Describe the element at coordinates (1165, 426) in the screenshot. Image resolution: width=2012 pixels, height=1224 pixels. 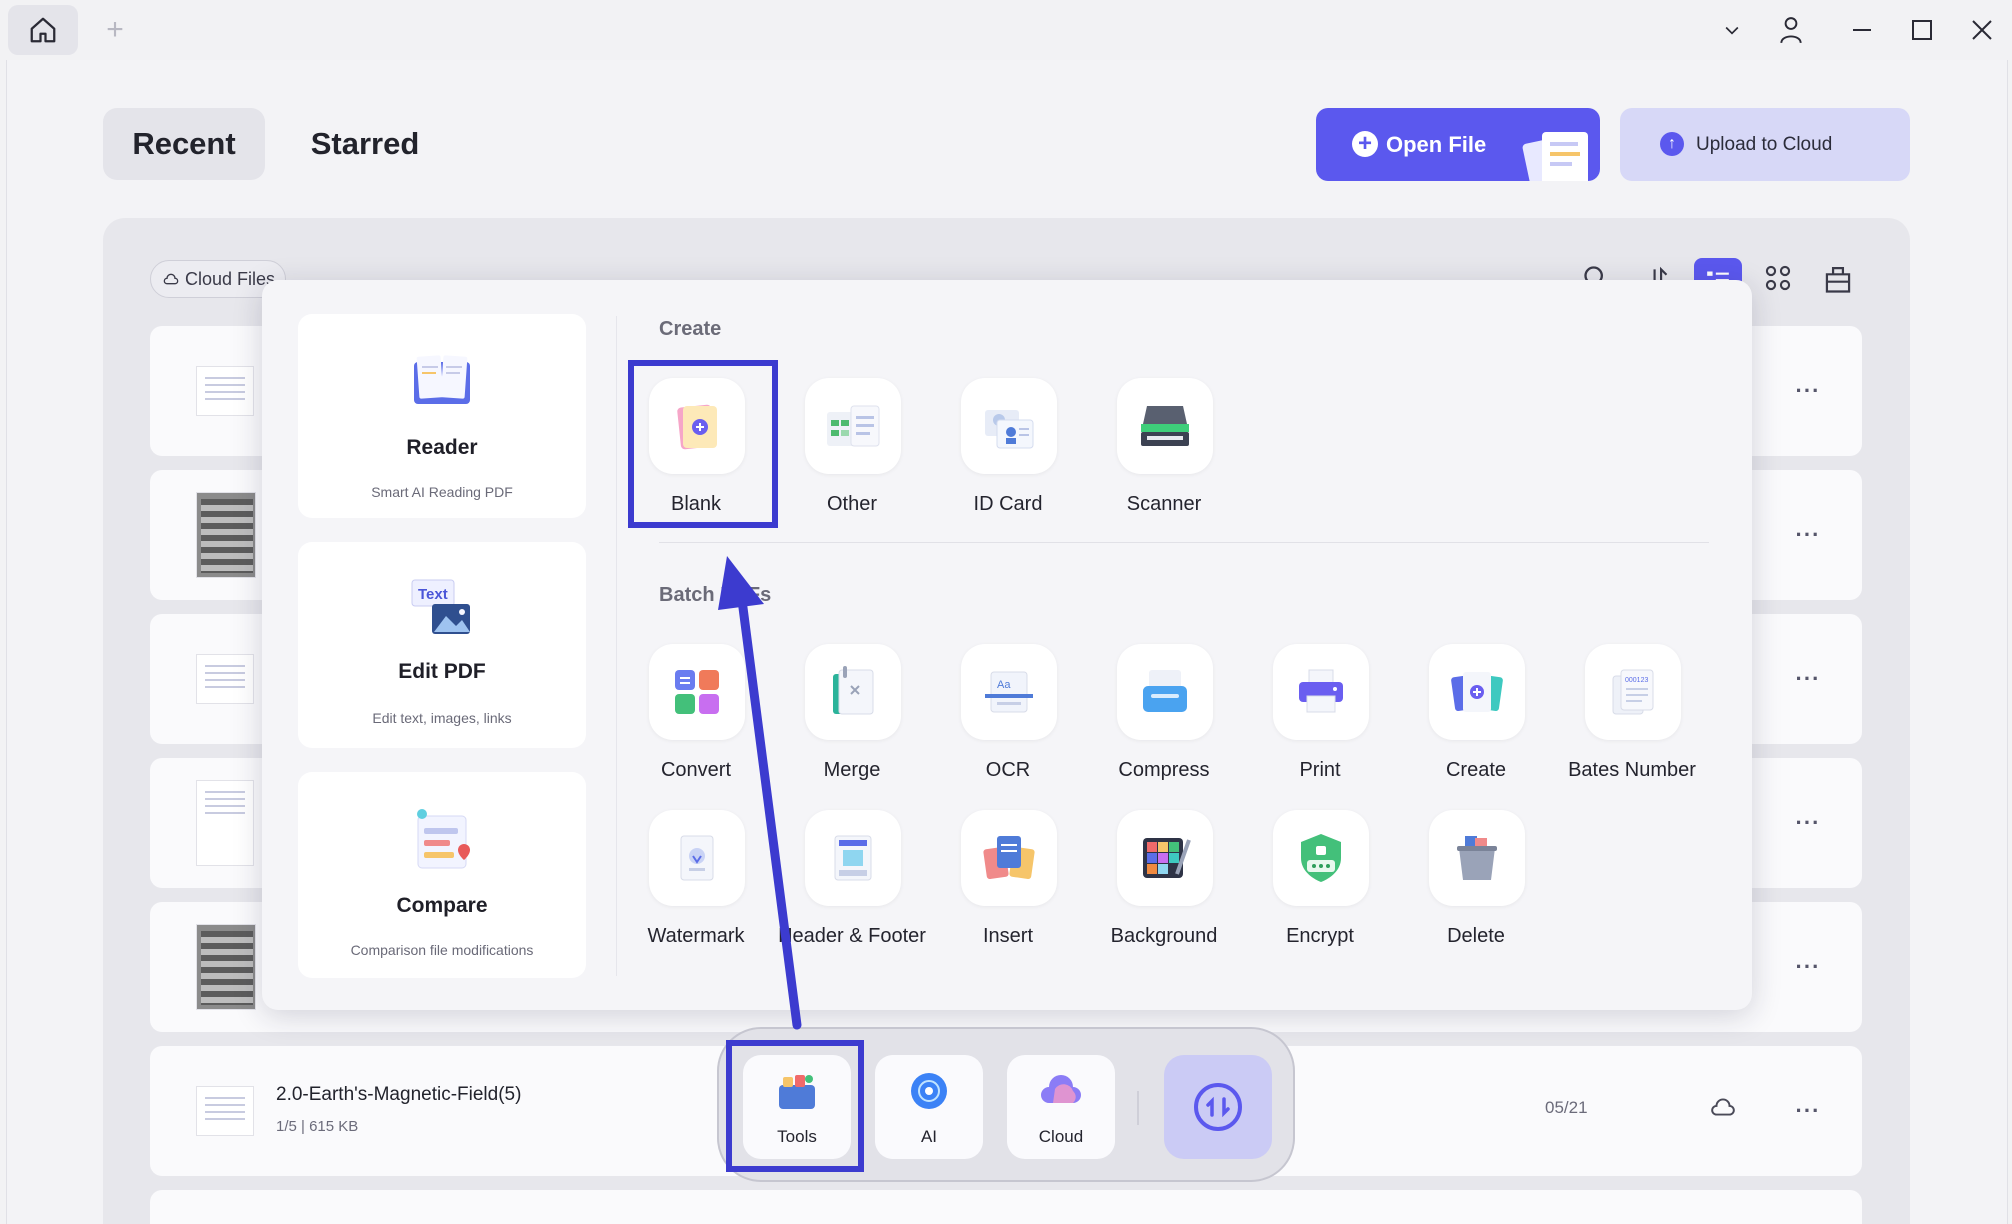
I see `scanner-icon` at that location.